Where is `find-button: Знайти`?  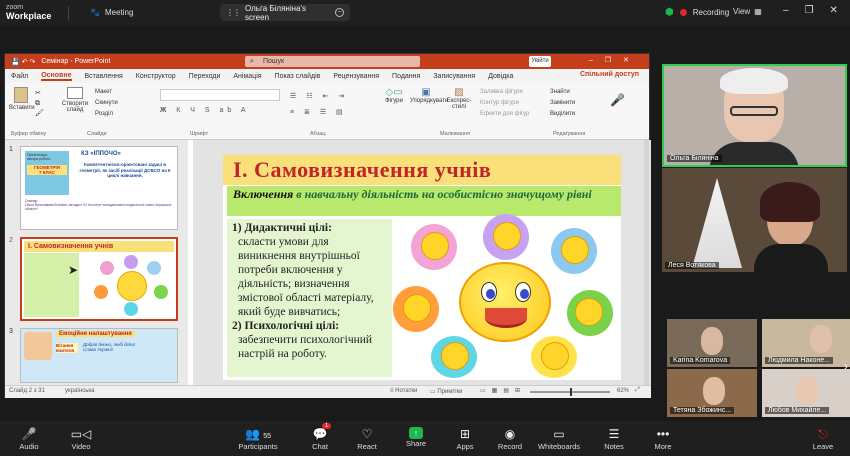 find-button: Знайти is located at coordinates (562, 92).